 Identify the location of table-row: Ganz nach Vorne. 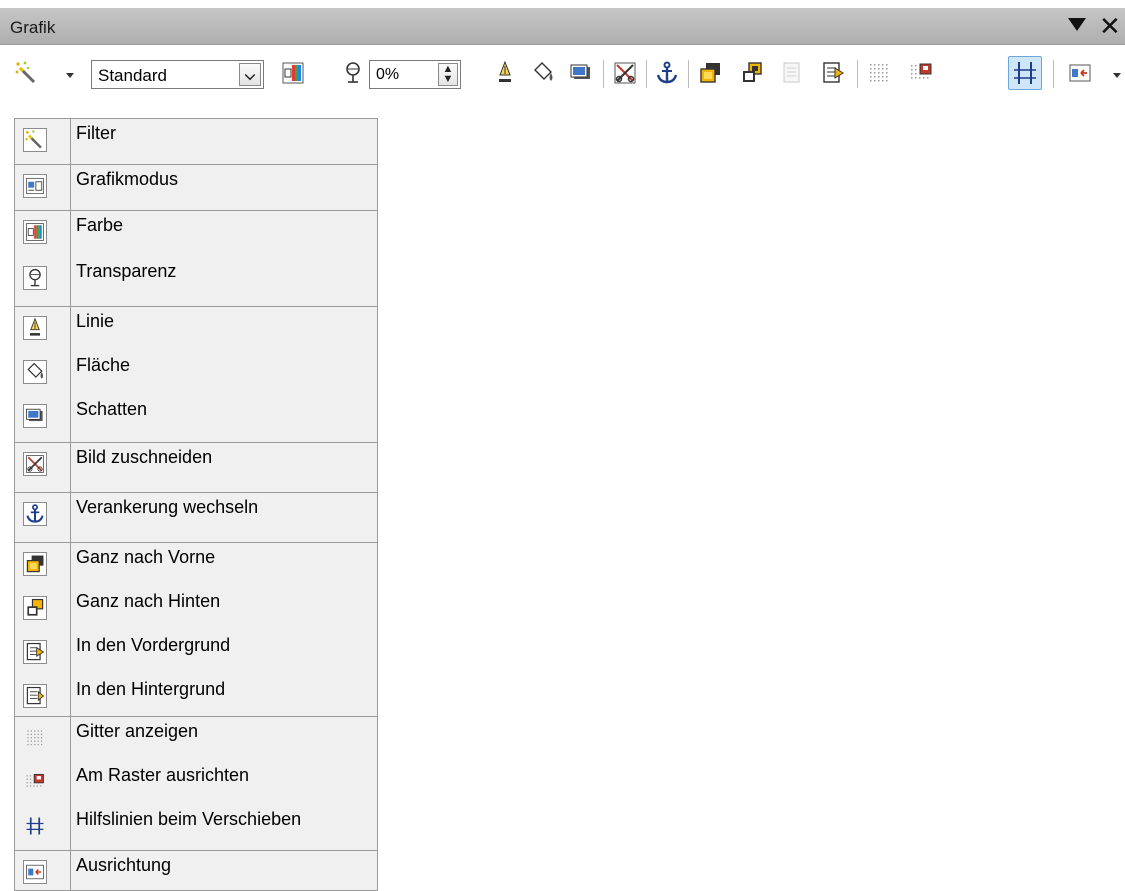
(196, 564).